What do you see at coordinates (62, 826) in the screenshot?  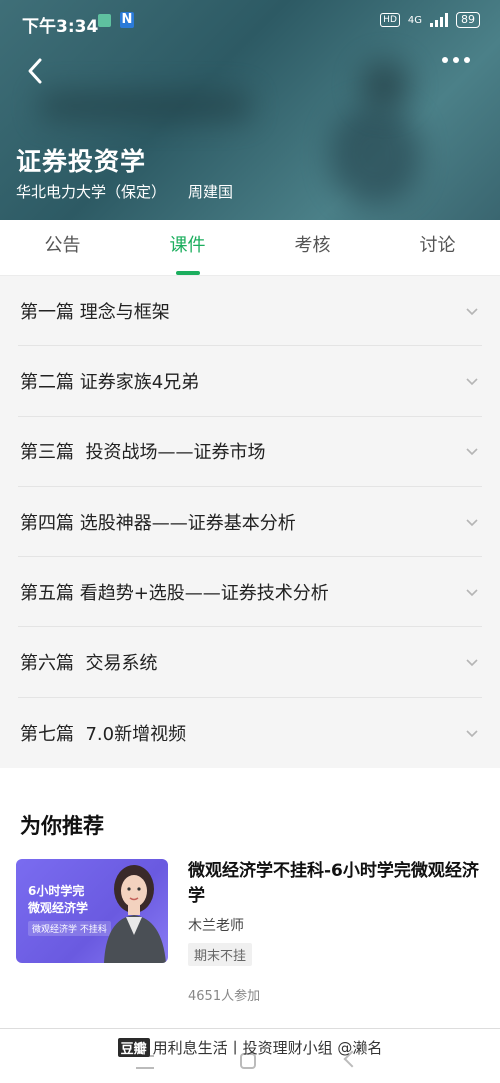 I see `recommend-heading: 为你推荐` at bounding box center [62, 826].